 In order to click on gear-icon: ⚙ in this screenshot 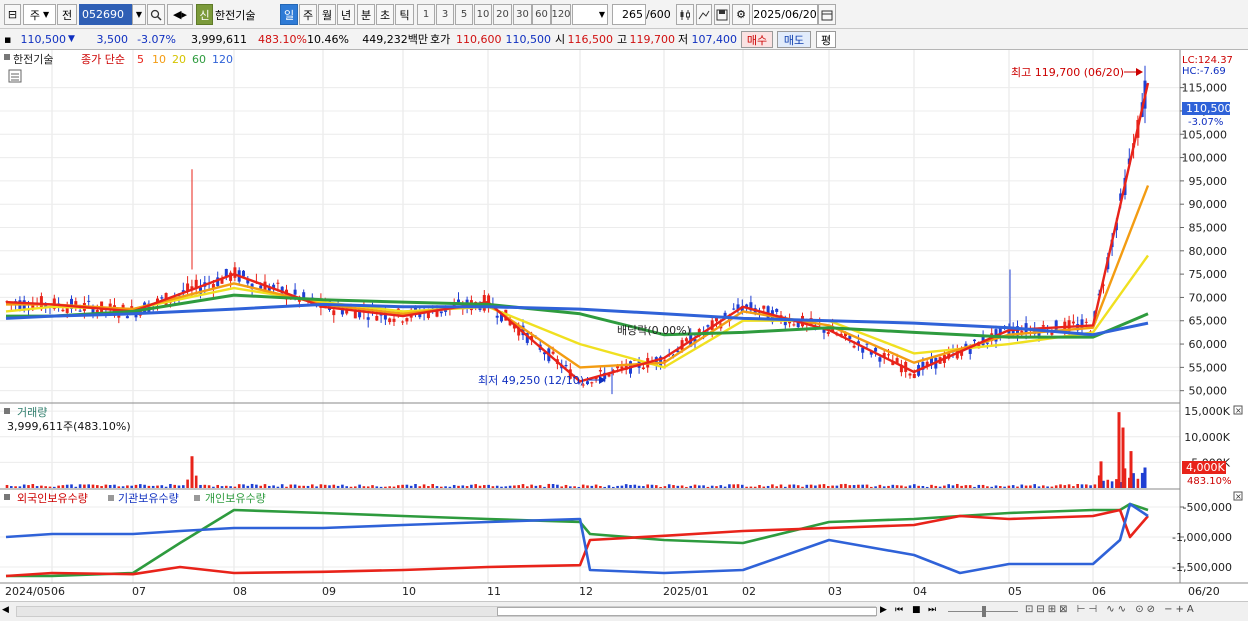, I will do `click(741, 14)`.